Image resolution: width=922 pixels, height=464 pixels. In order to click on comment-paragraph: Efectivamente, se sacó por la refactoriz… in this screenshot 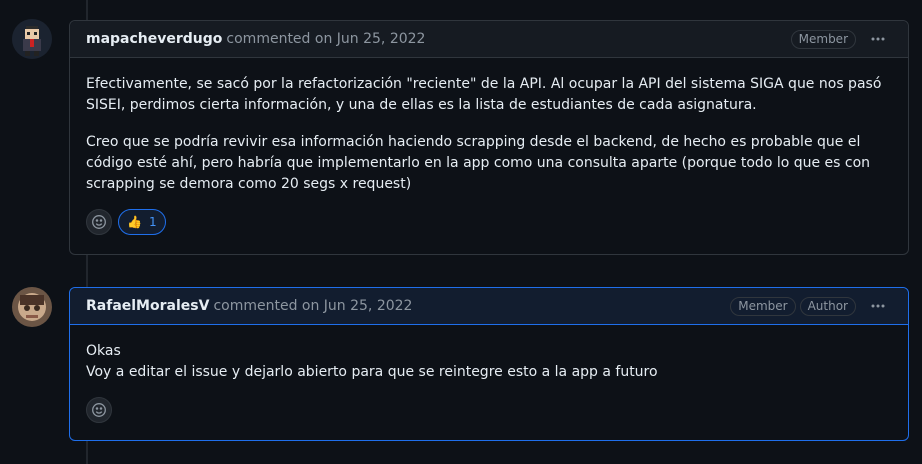, I will do `click(484, 94)`.